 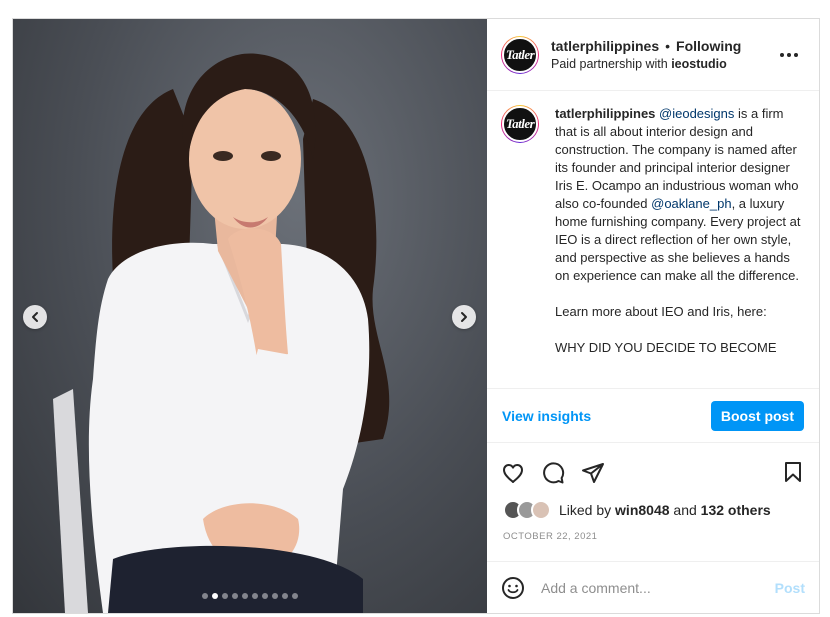 What do you see at coordinates (699, 64) in the screenshot?
I see `partner-link: ieostudio` at bounding box center [699, 64].